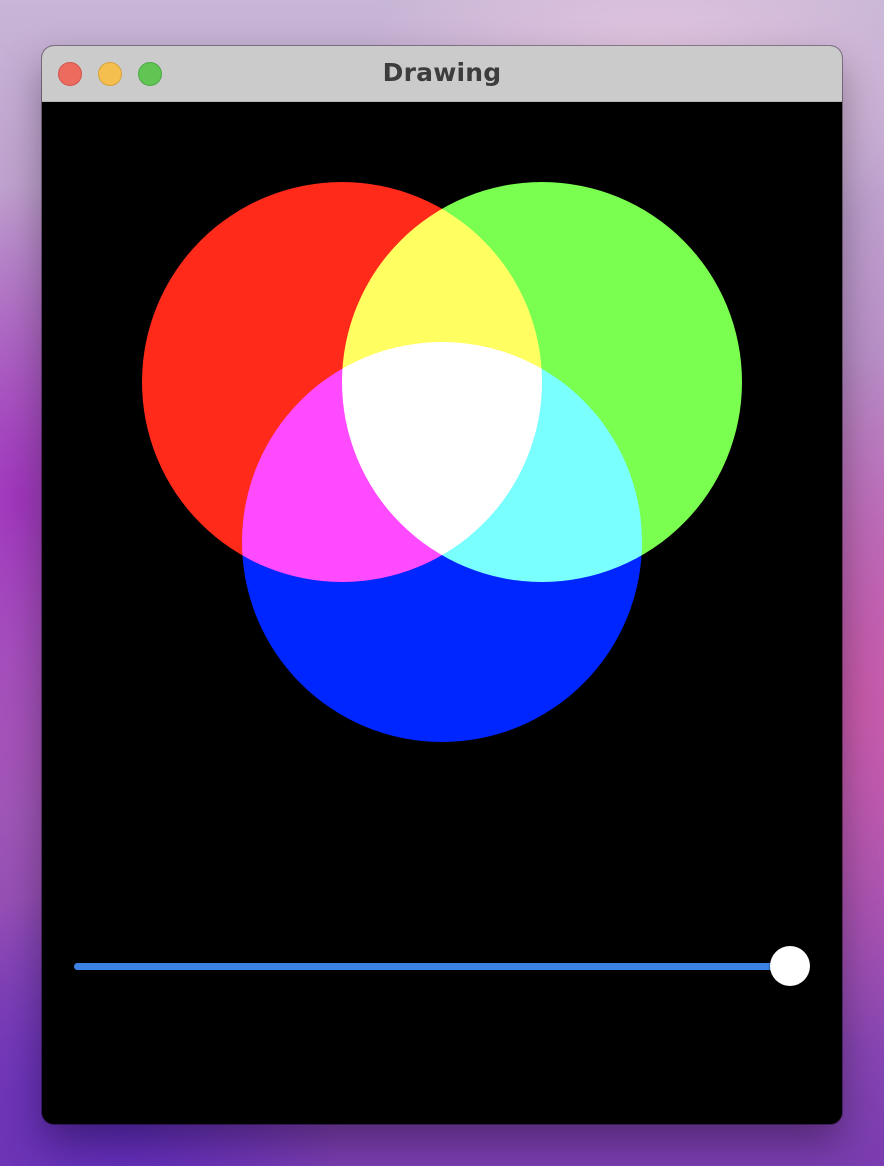  Describe the element at coordinates (790, 966) in the screenshot. I see `slider-knob` at that location.